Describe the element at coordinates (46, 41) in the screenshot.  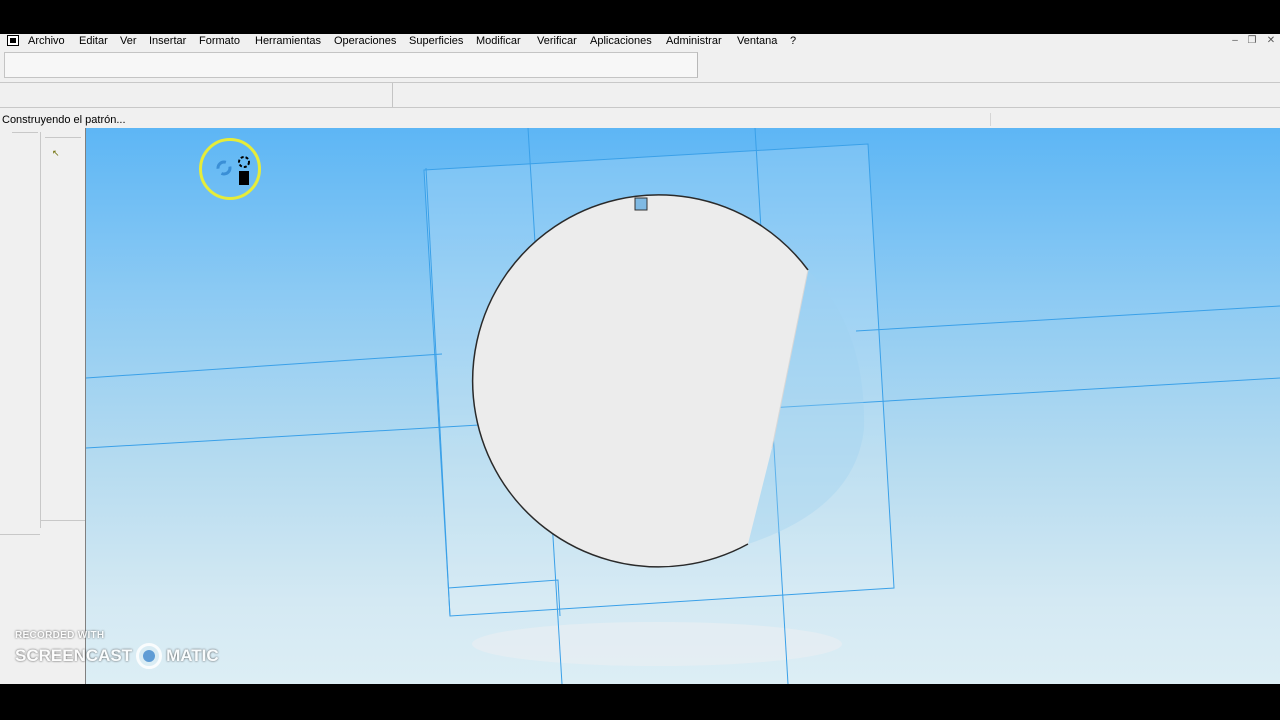
I see `menu-archivo: Archivo` at that location.